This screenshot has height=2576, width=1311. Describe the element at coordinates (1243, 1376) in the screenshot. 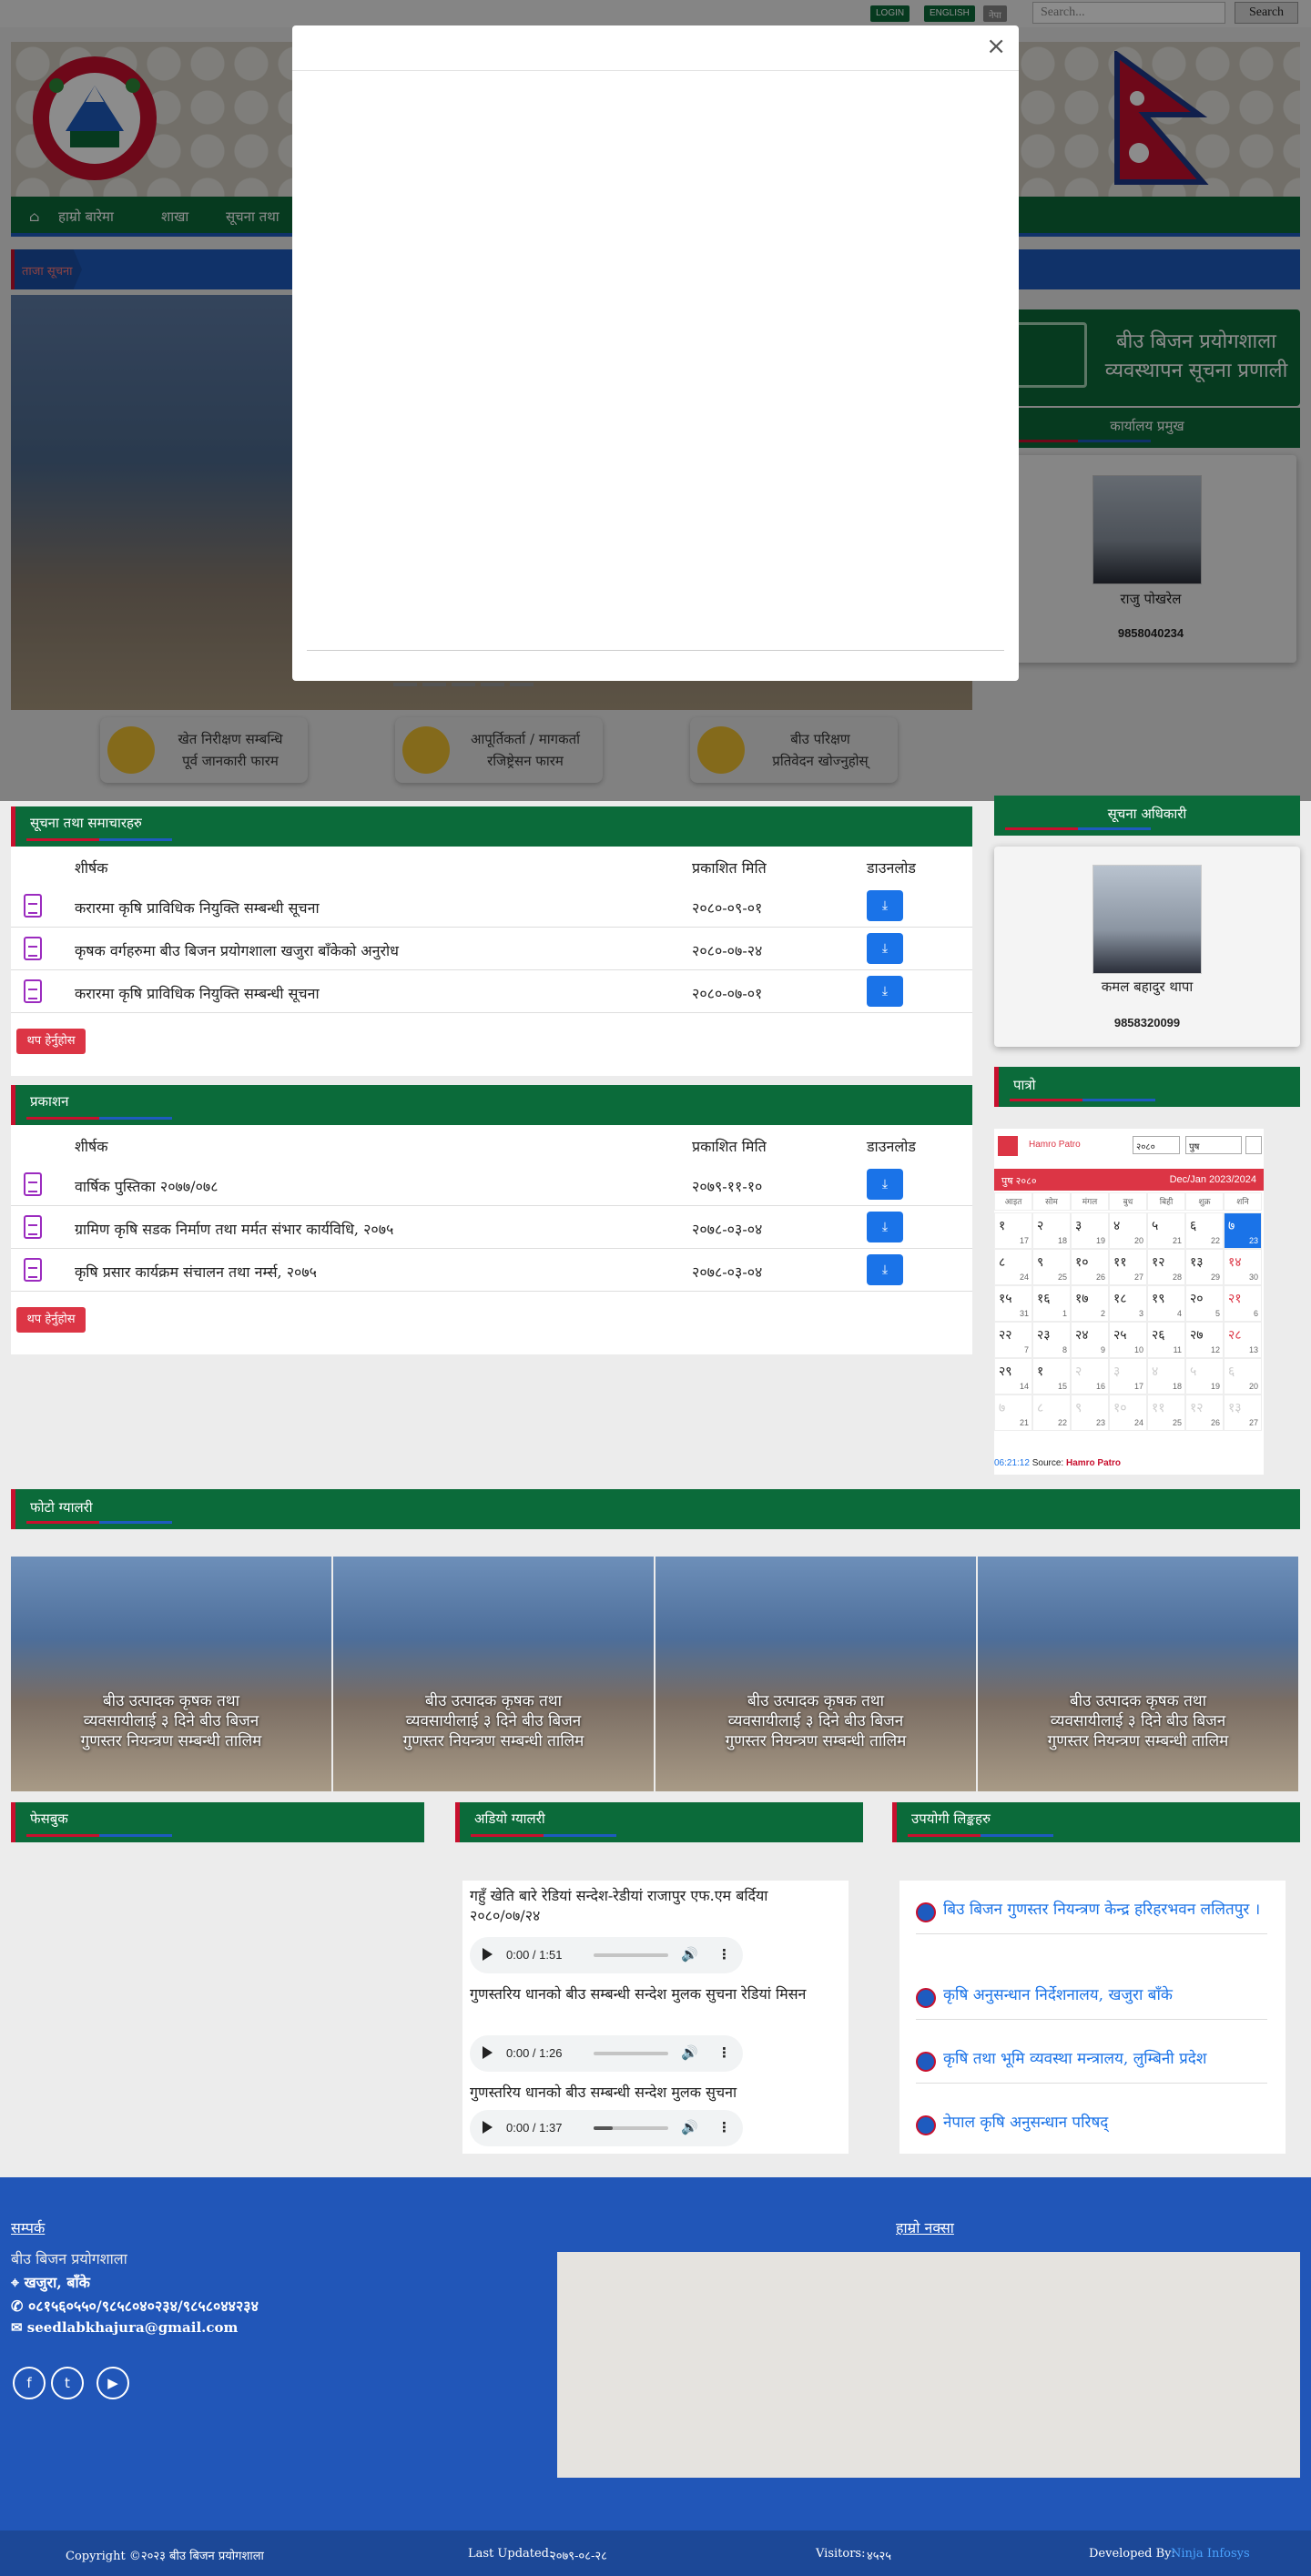

I see `calendar-day: ६ 20` at that location.